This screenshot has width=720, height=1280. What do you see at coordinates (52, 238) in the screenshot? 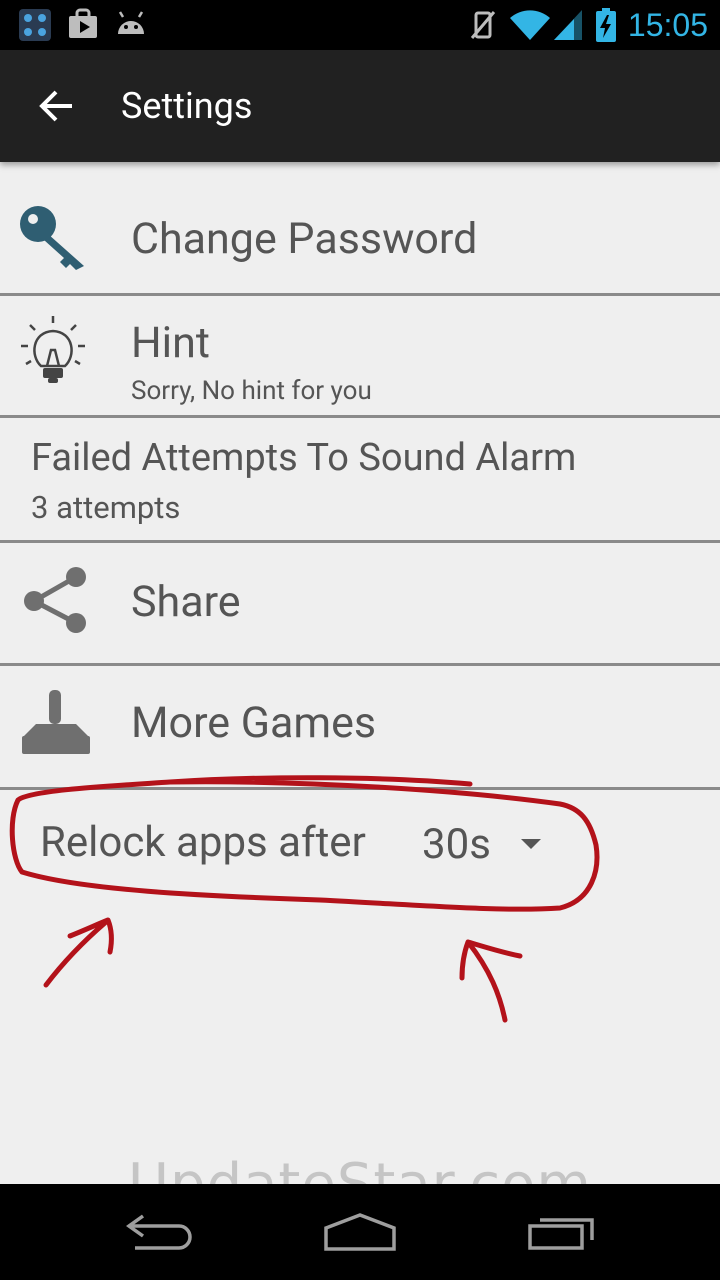
I see `key-icon` at bounding box center [52, 238].